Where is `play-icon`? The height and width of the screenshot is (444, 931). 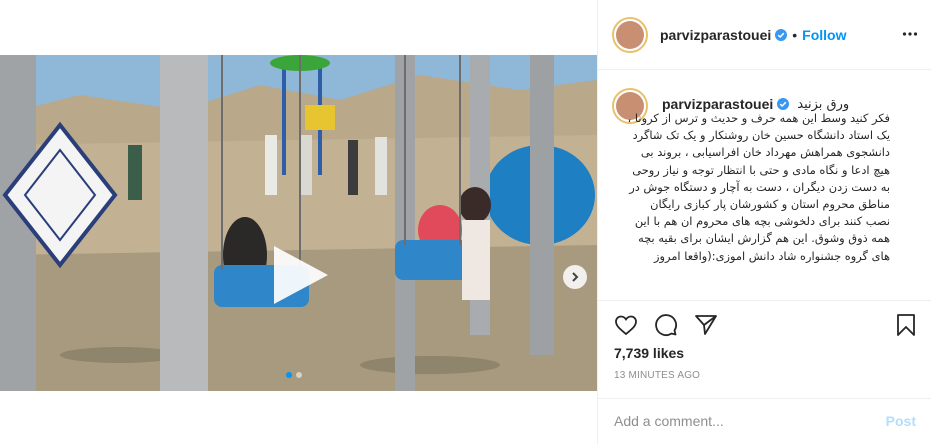 play-icon is located at coordinates (299, 275).